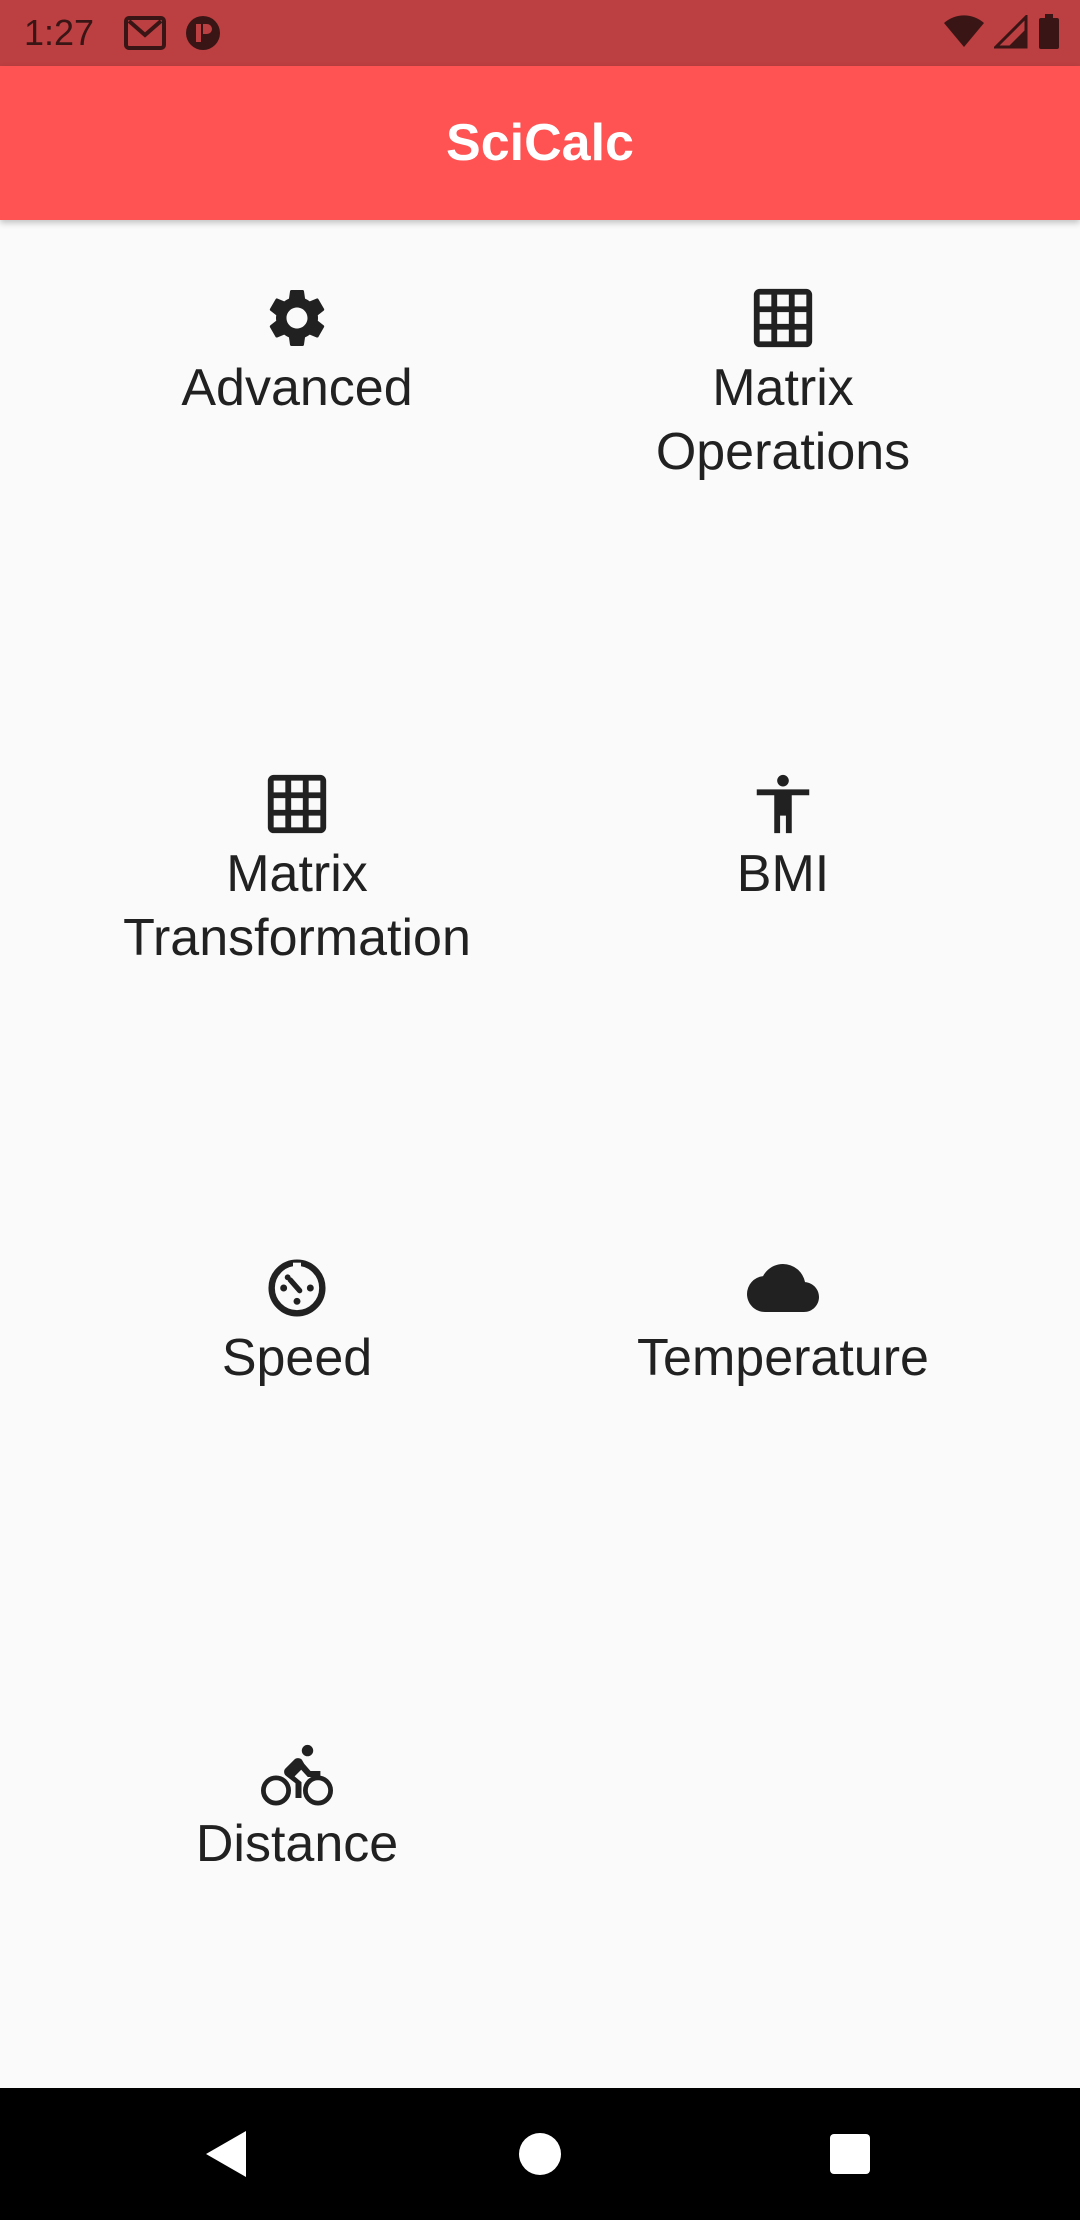 This screenshot has width=1080, height=2220. What do you see at coordinates (297, 1774) in the screenshot?
I see `bicycle-icon` at bounding box center [297, 1774].